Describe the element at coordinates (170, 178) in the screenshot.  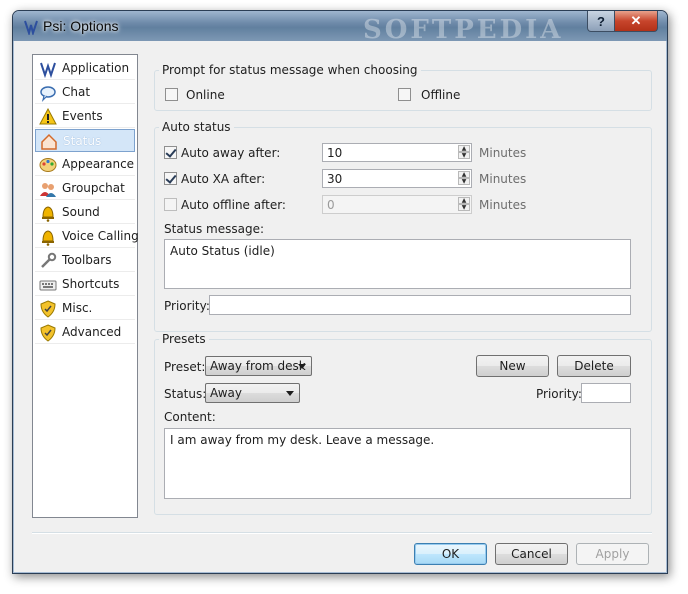
I see `auto-xa-checkbox` at that location.